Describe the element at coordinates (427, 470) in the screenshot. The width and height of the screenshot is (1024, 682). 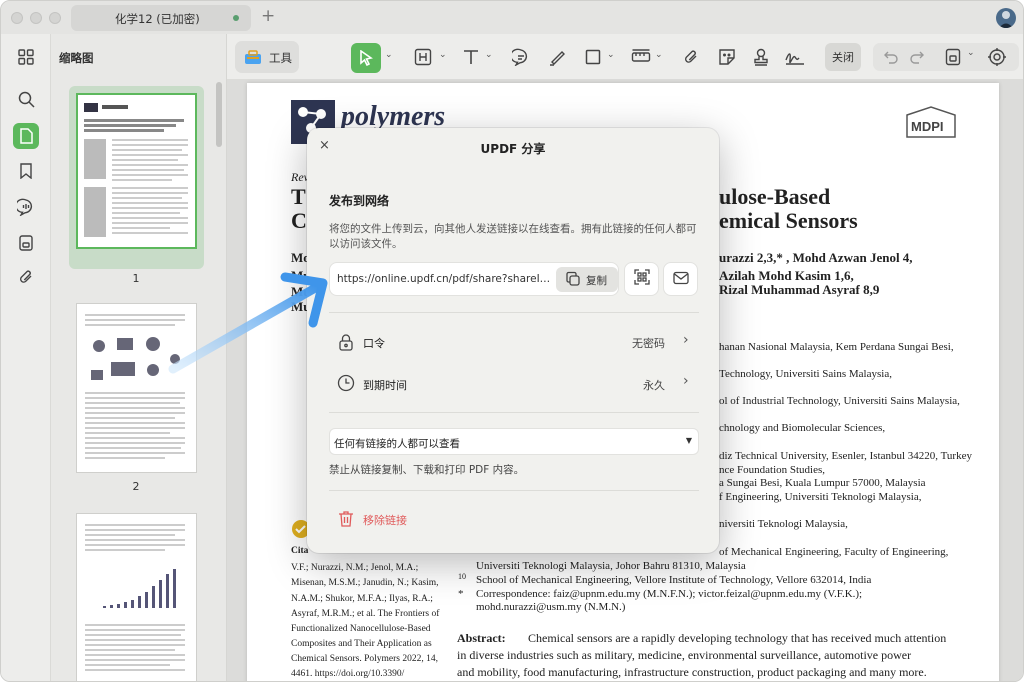
I see `restriction-note: 禁止从链接复制、下载和打印 PDF 内容。` at that location.